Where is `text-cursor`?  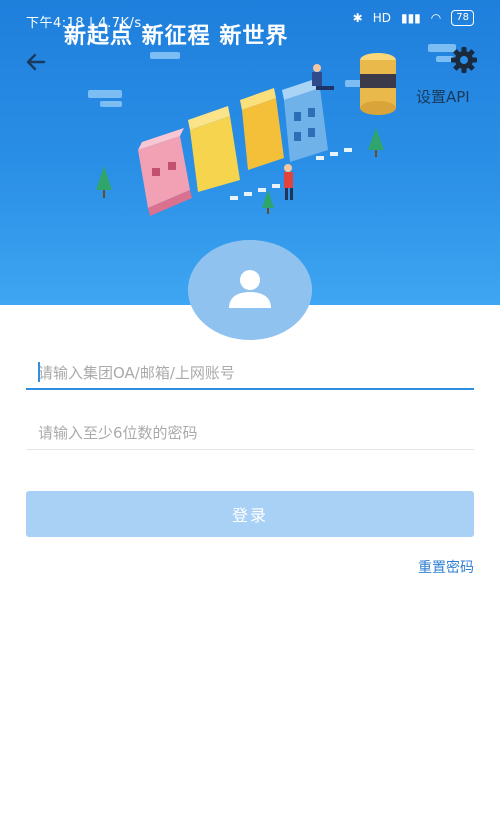 text-cursor is located at coordinates (39, 372).